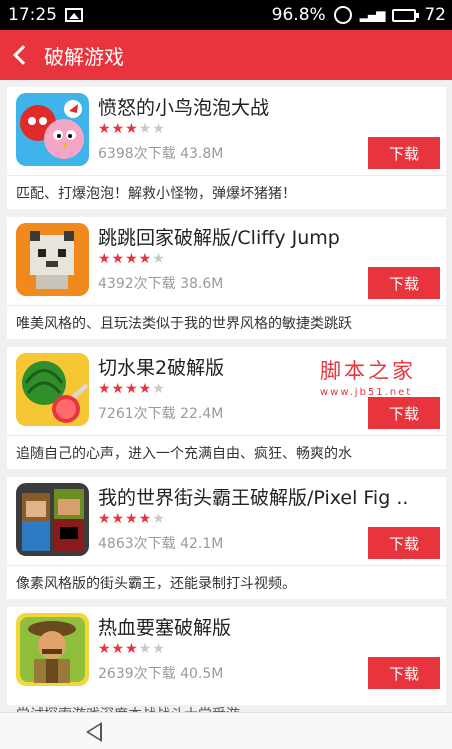  Describe the element at coordinates (268, 496) in the screenshot. I see `app-name: 我的世界街头霸王破解版/Pixel Fig ..` at that location.